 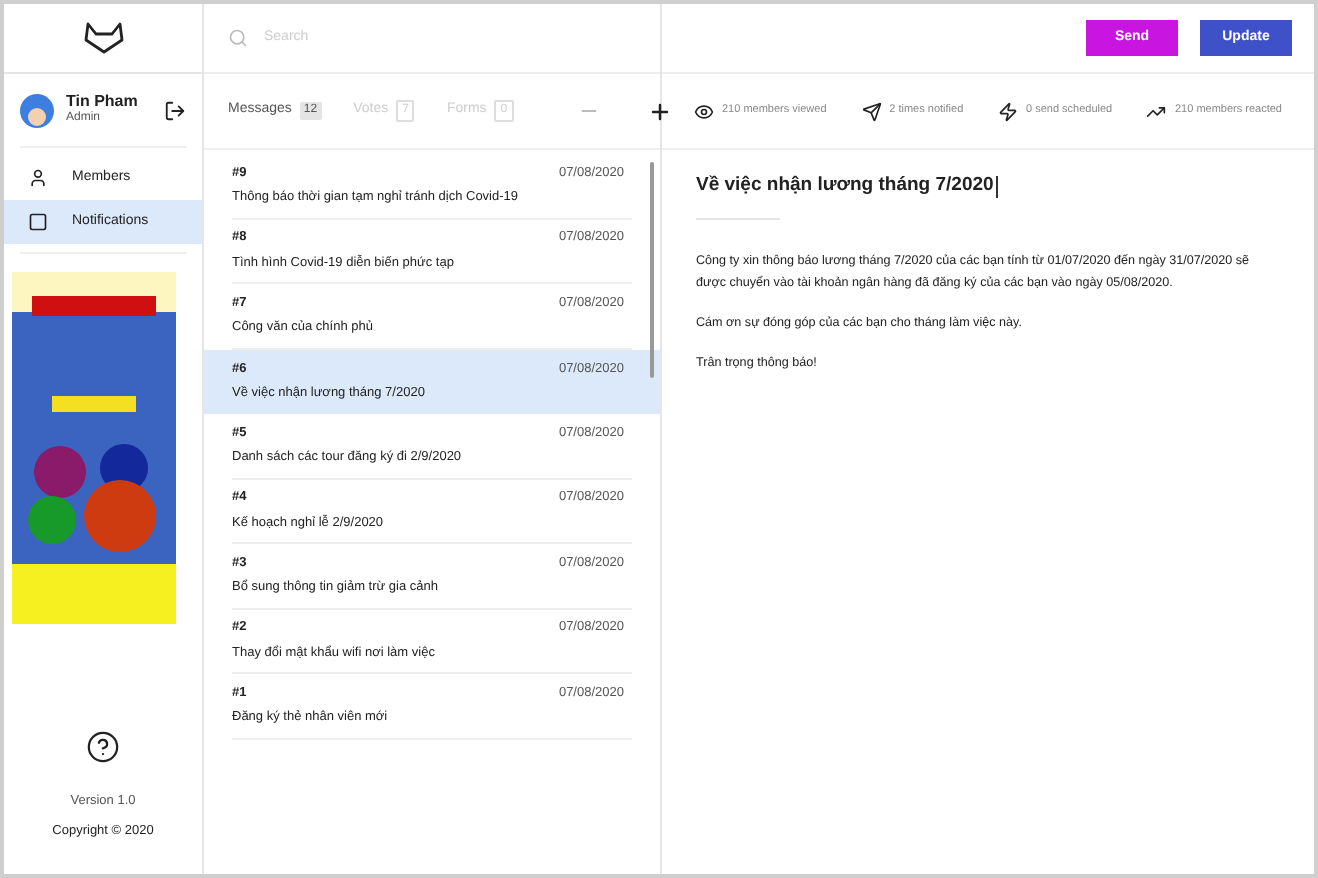 I want to click on plus-icon, so click(x=659, y=111).